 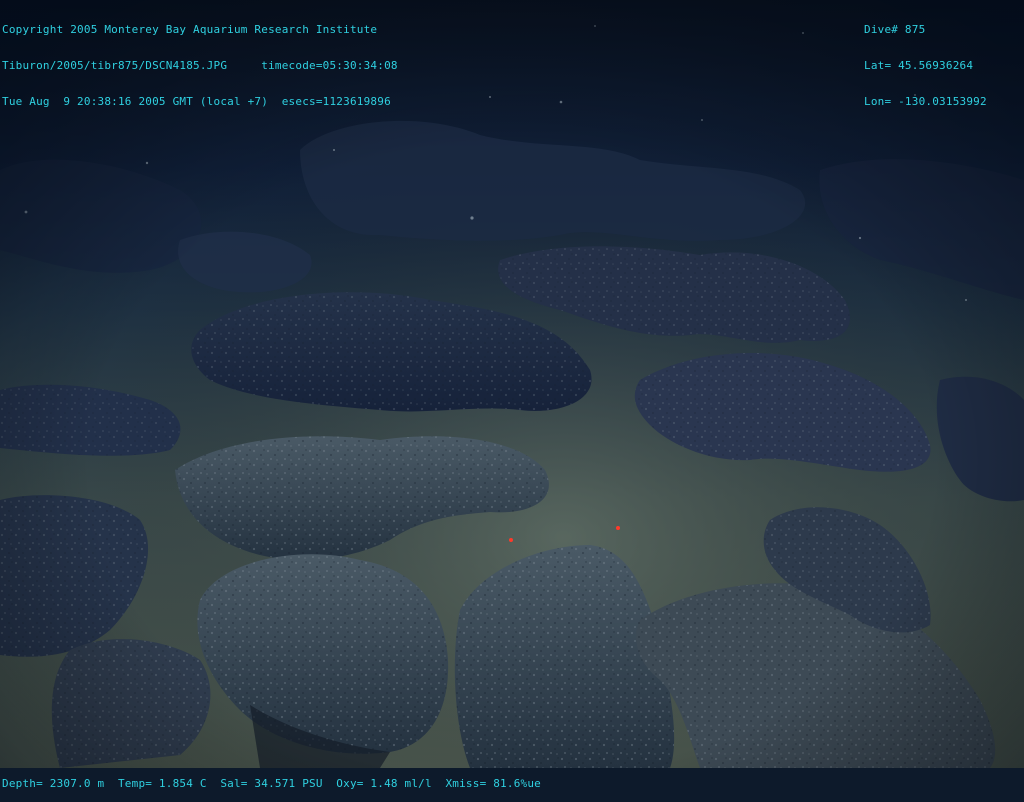 I want to click on latitude: Lat= 45.56936264, so click(x=919, y=65).